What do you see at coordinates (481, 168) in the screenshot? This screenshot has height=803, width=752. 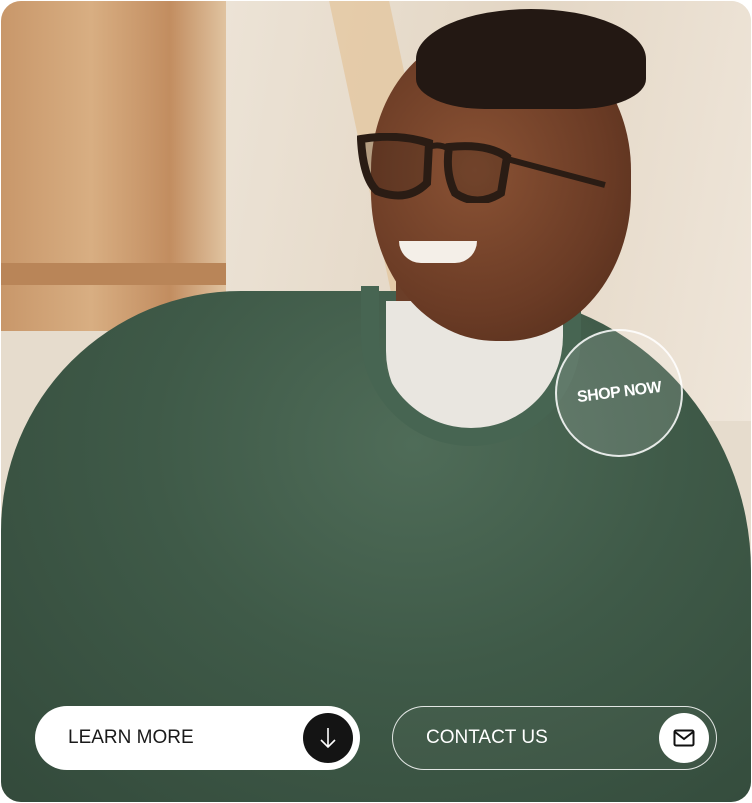 I see `glasses` at bounding box center [481, 168].